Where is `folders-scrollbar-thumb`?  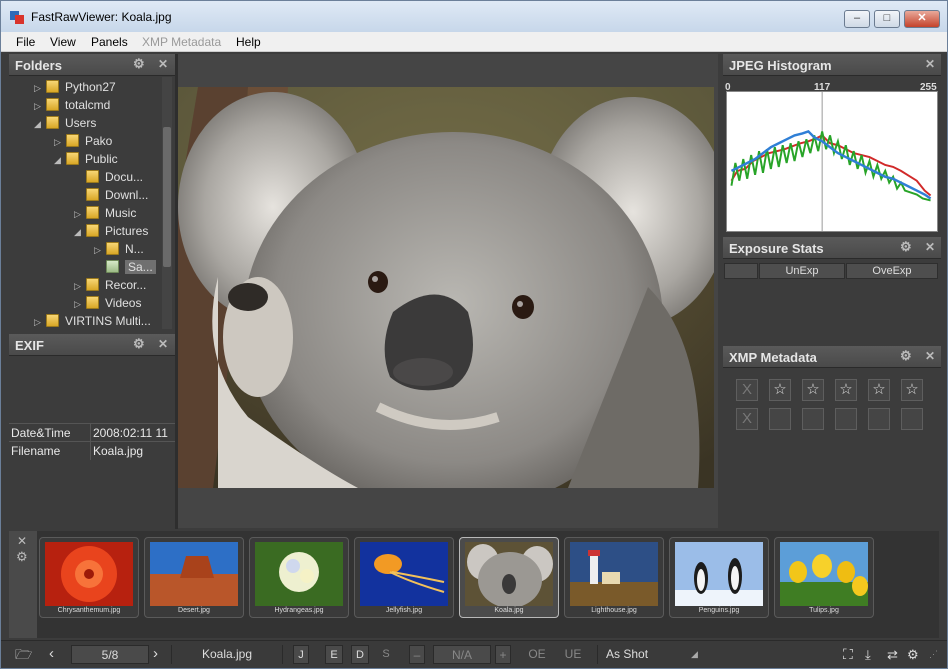
folders-scrollbar-thumb is located at coordinates (167, 197).